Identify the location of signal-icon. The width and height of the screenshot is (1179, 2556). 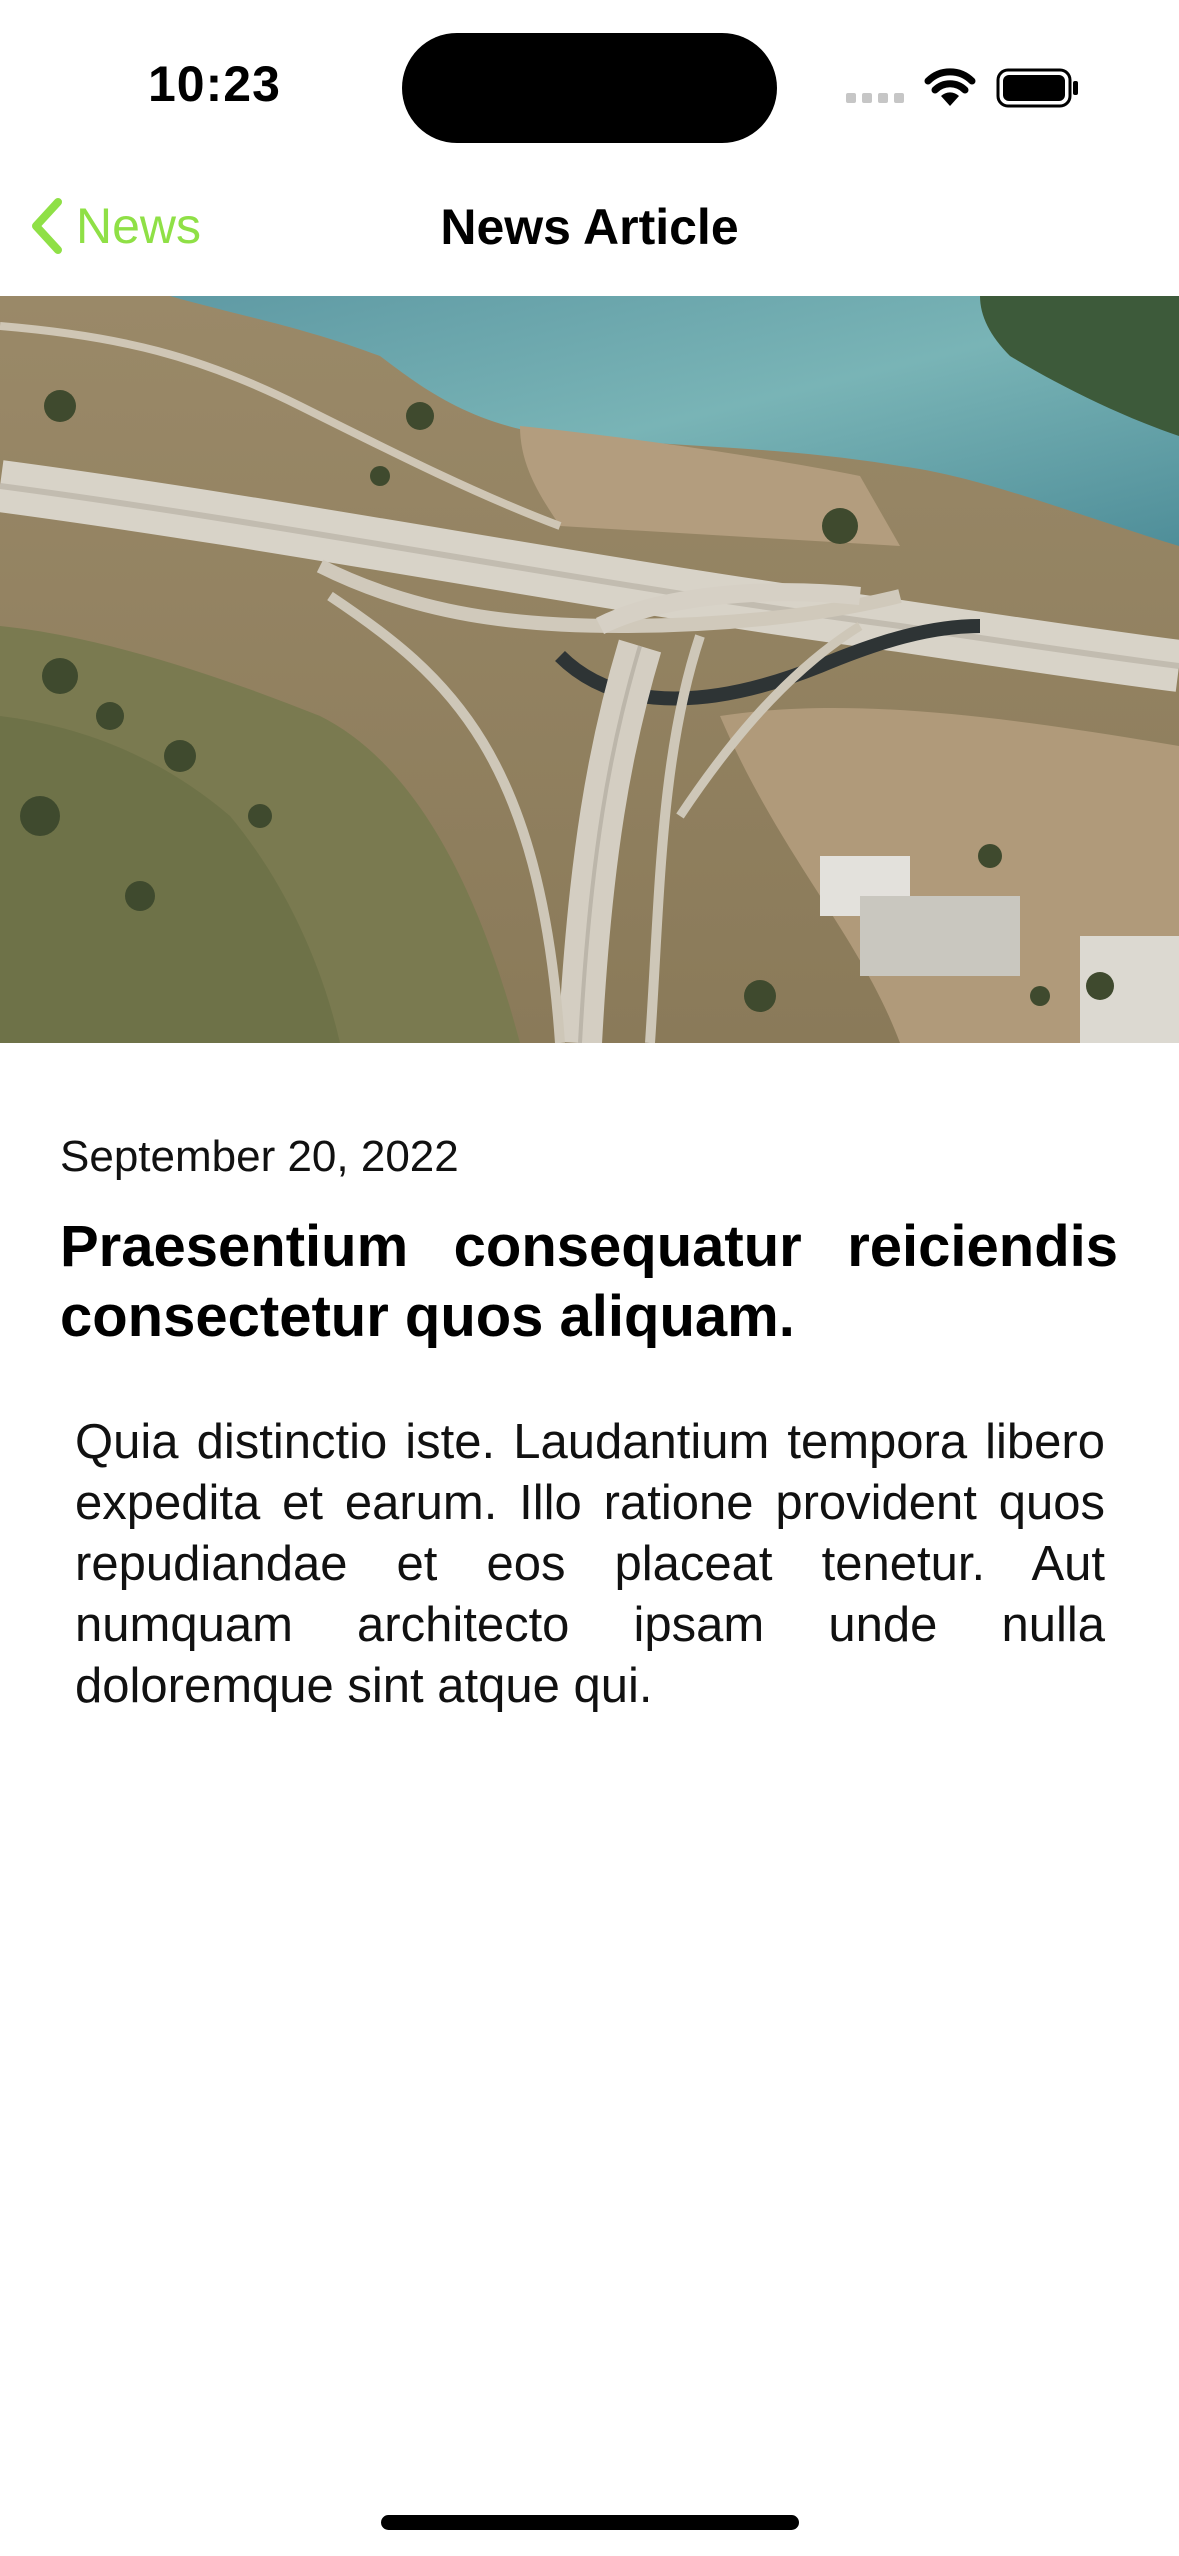
(876, 99).